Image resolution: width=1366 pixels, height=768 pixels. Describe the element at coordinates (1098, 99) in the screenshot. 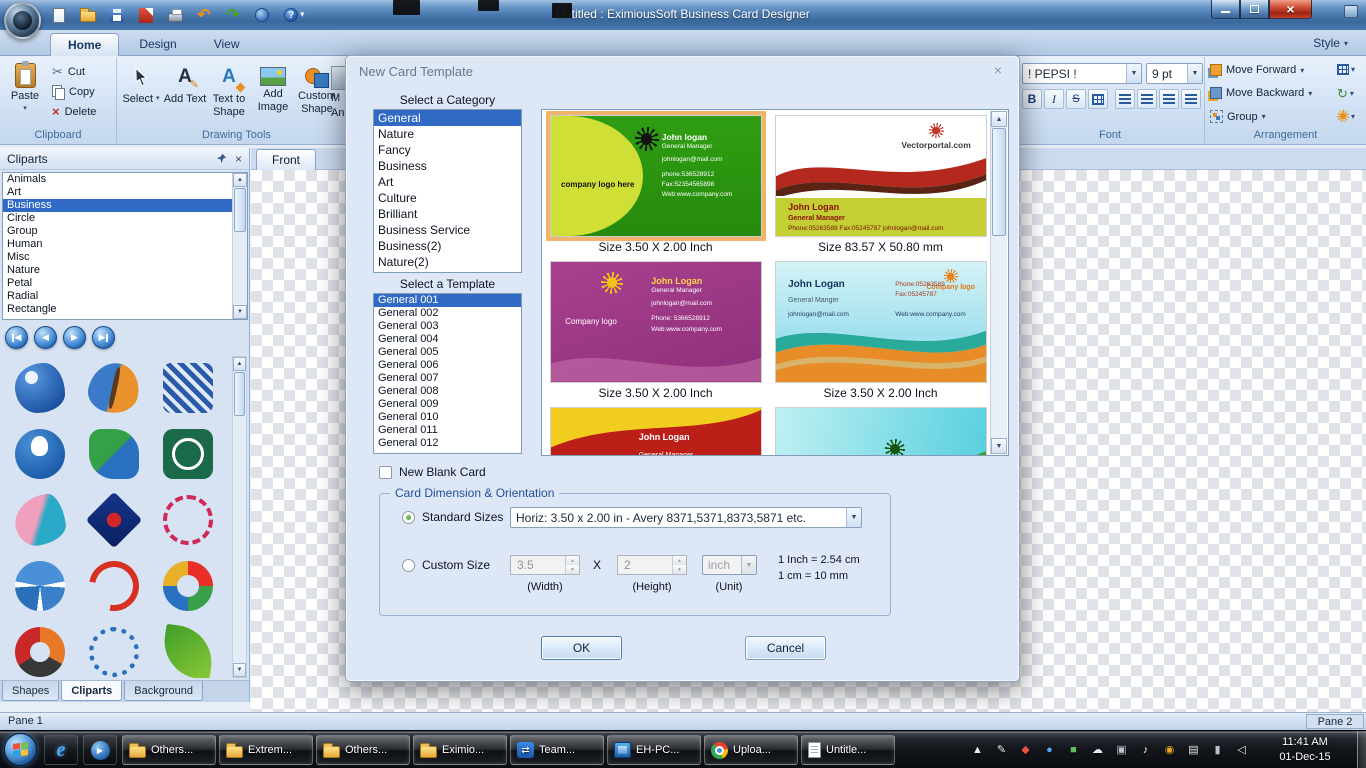

I see `text-effects-button` at that location.